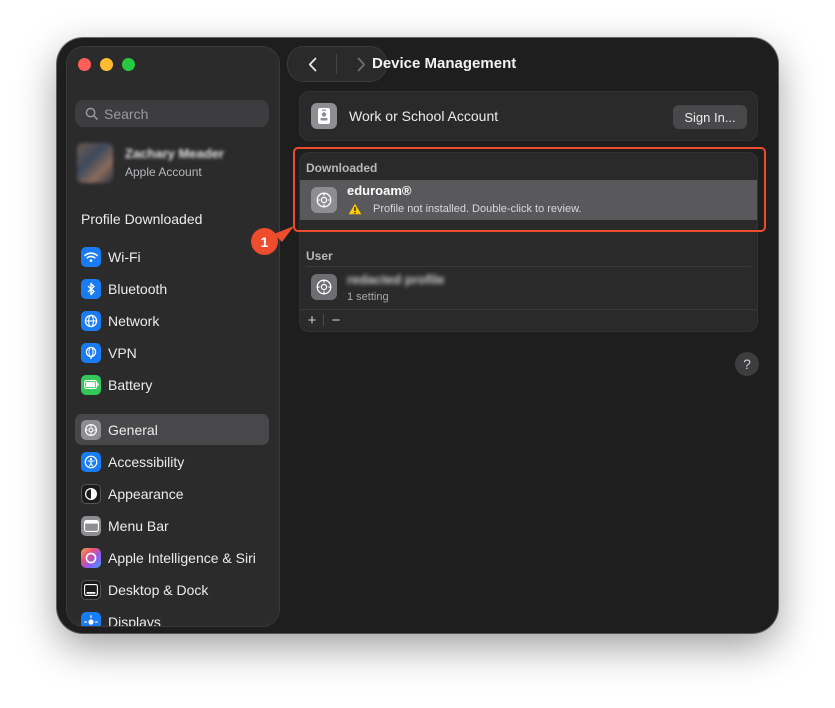 The image size is (835, 708). What do you see at coordinates (130, 384) in the screenshot?
I see `sidebar-item-label: Battery` at bounding box center [130, 384].